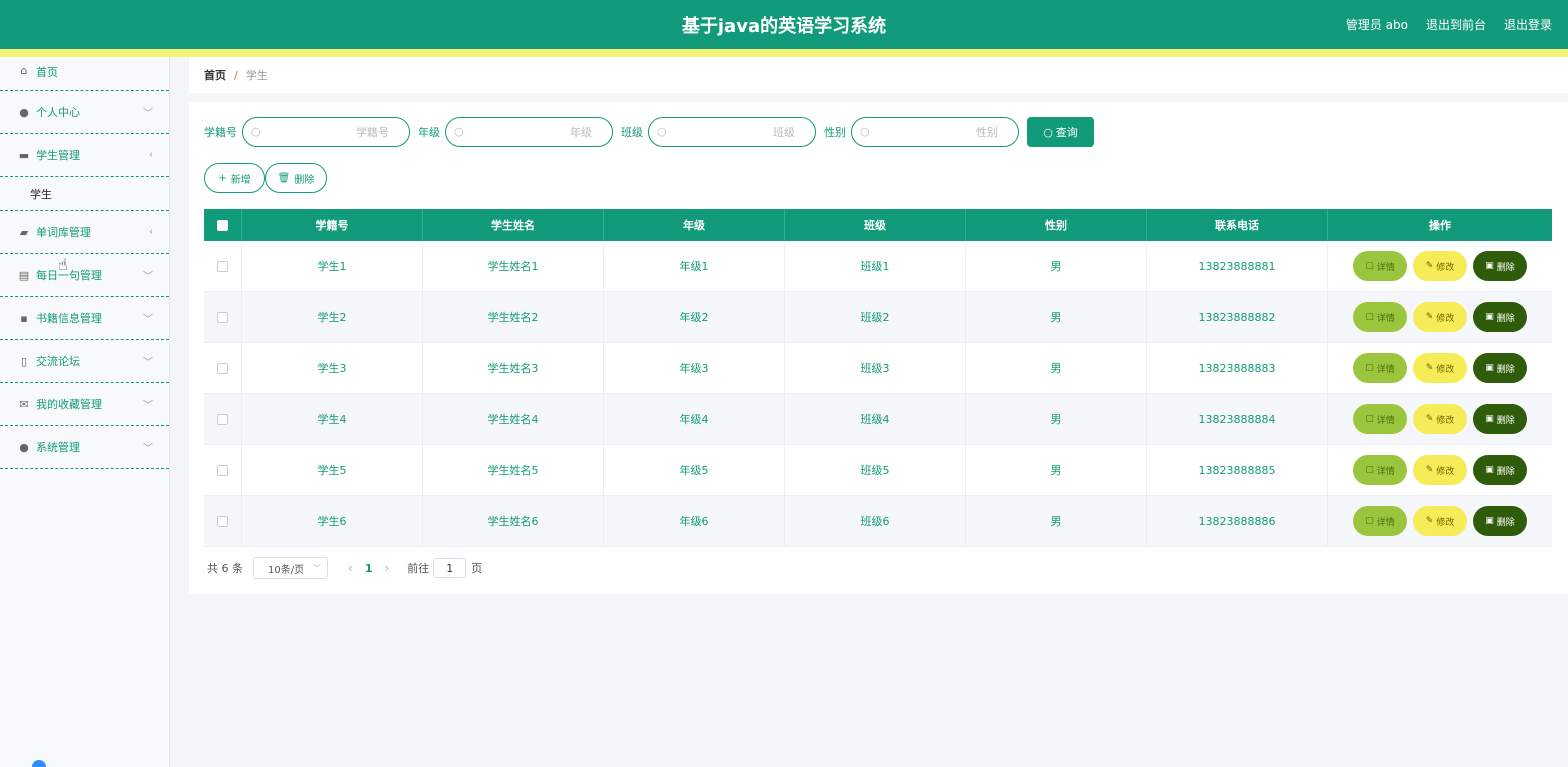 The height and width of the screenshot is (767, 1568). I want to click on gender-field: ○, so click(935, 132).